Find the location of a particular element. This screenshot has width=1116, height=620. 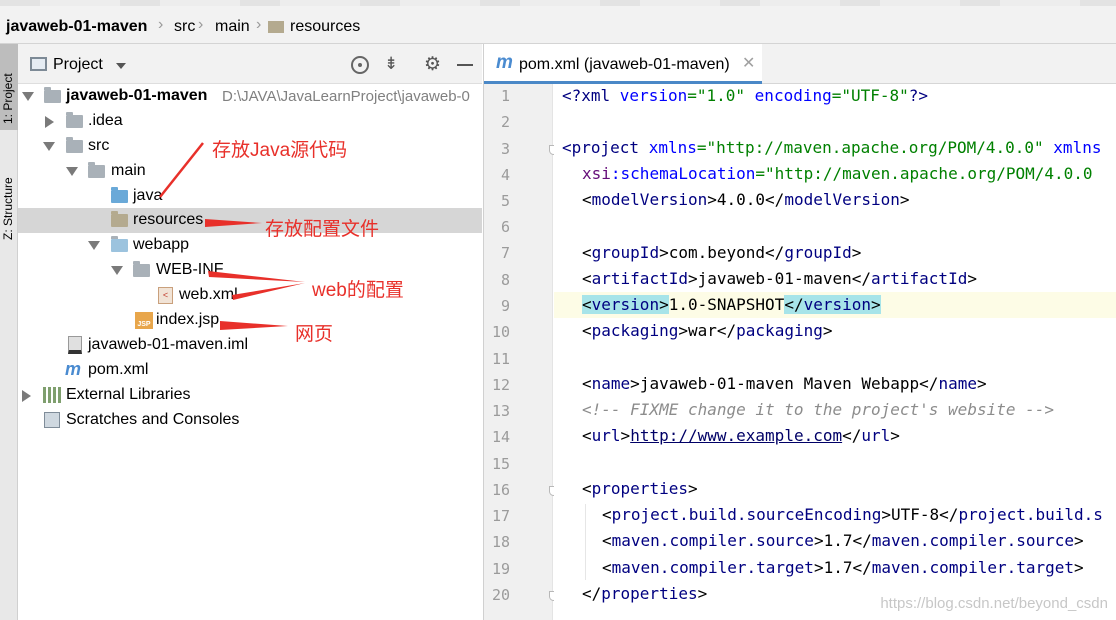

code-line-20: </properties> is located at coordinates (645, 593).